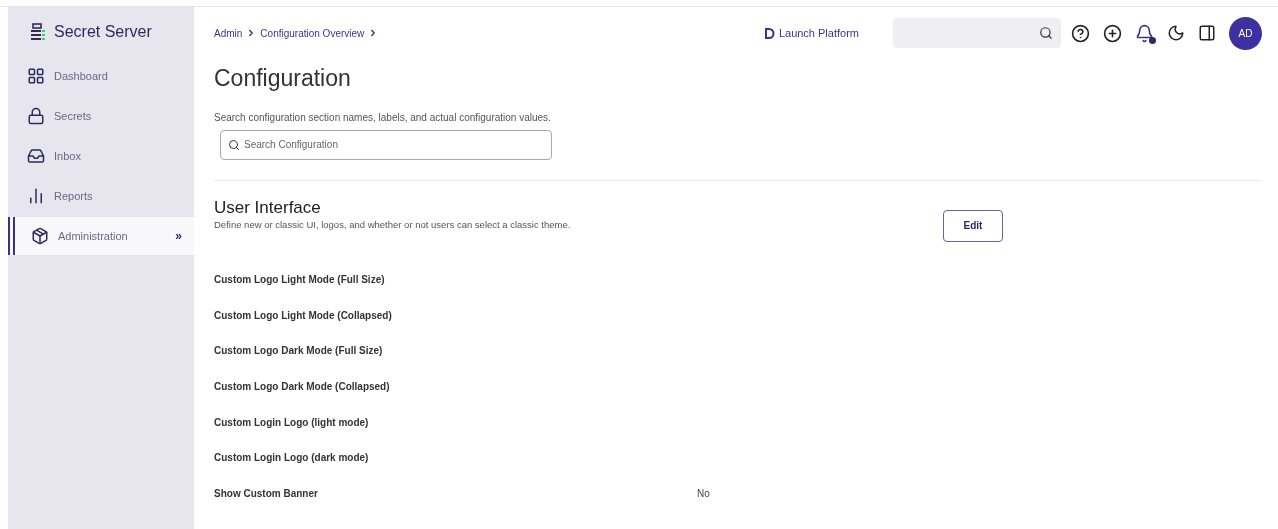  What do you see at coordinates (383, 117) in the screenshot?
I see `search-hint: Search configuration section names, labels, and actual configuration values.` at bounding box center [383, 117].